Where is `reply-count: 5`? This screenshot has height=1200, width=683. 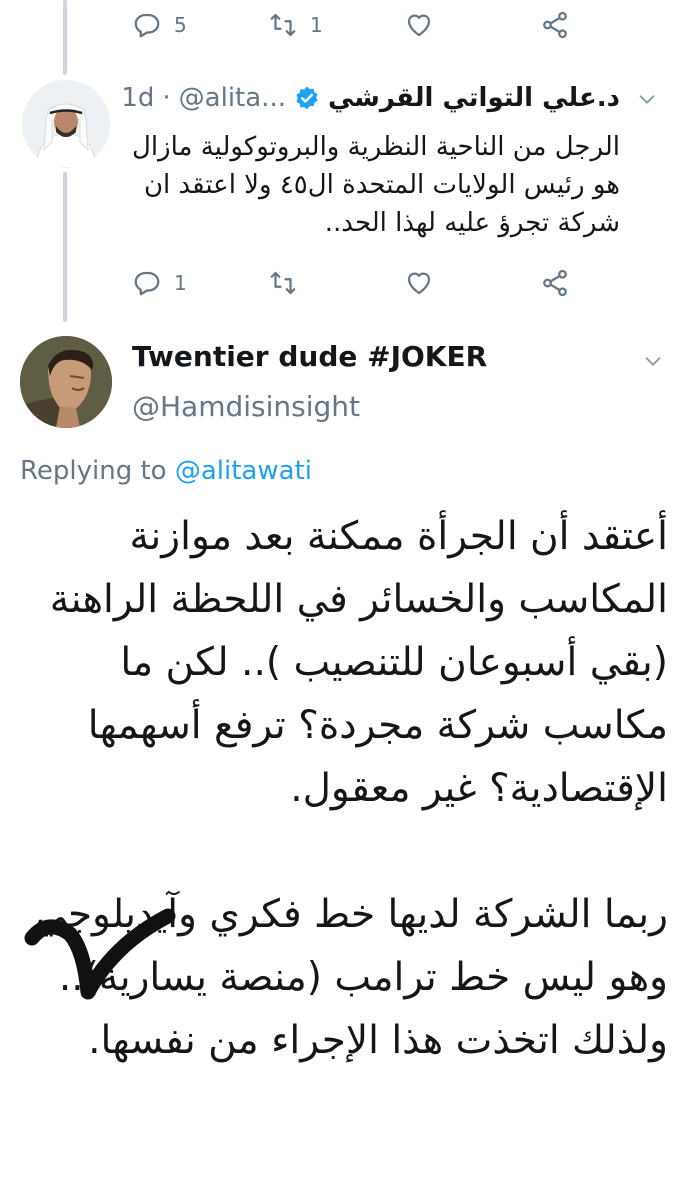 reply-count: 5 is located at coordinates (180, 25).